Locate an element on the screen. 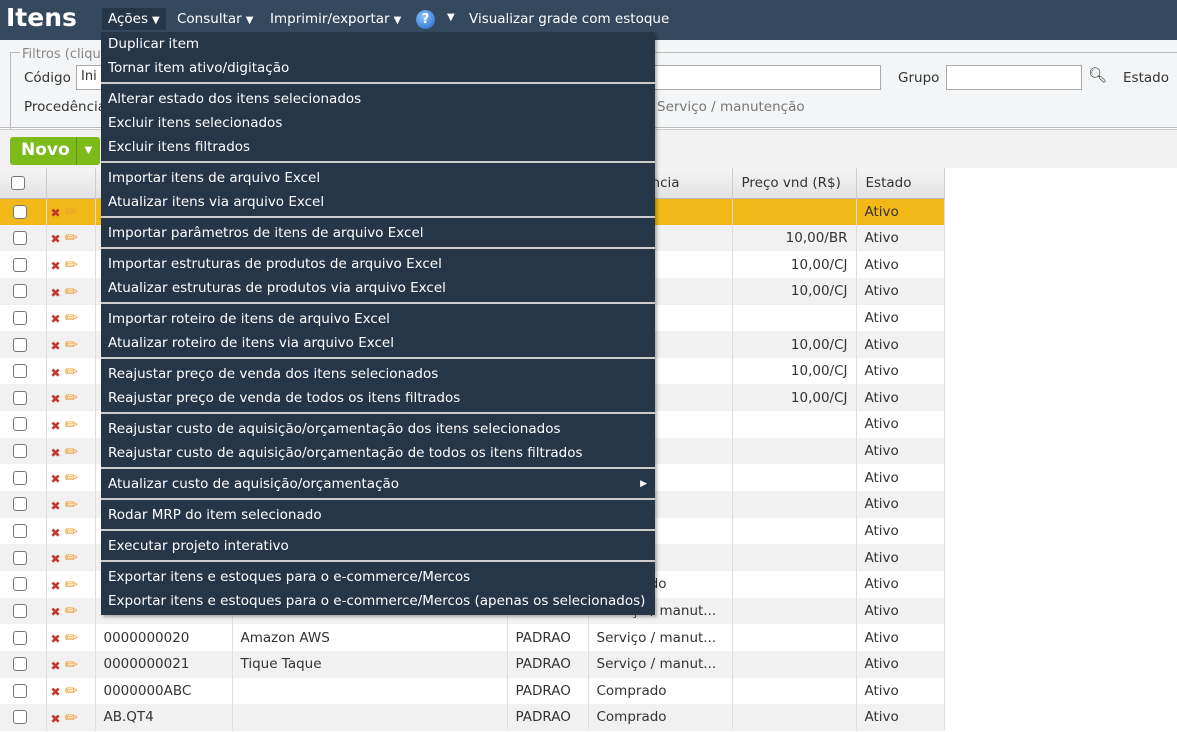  visualizar-grade-link: Visualizar grade com estoque is located at coordinates (569, 19).